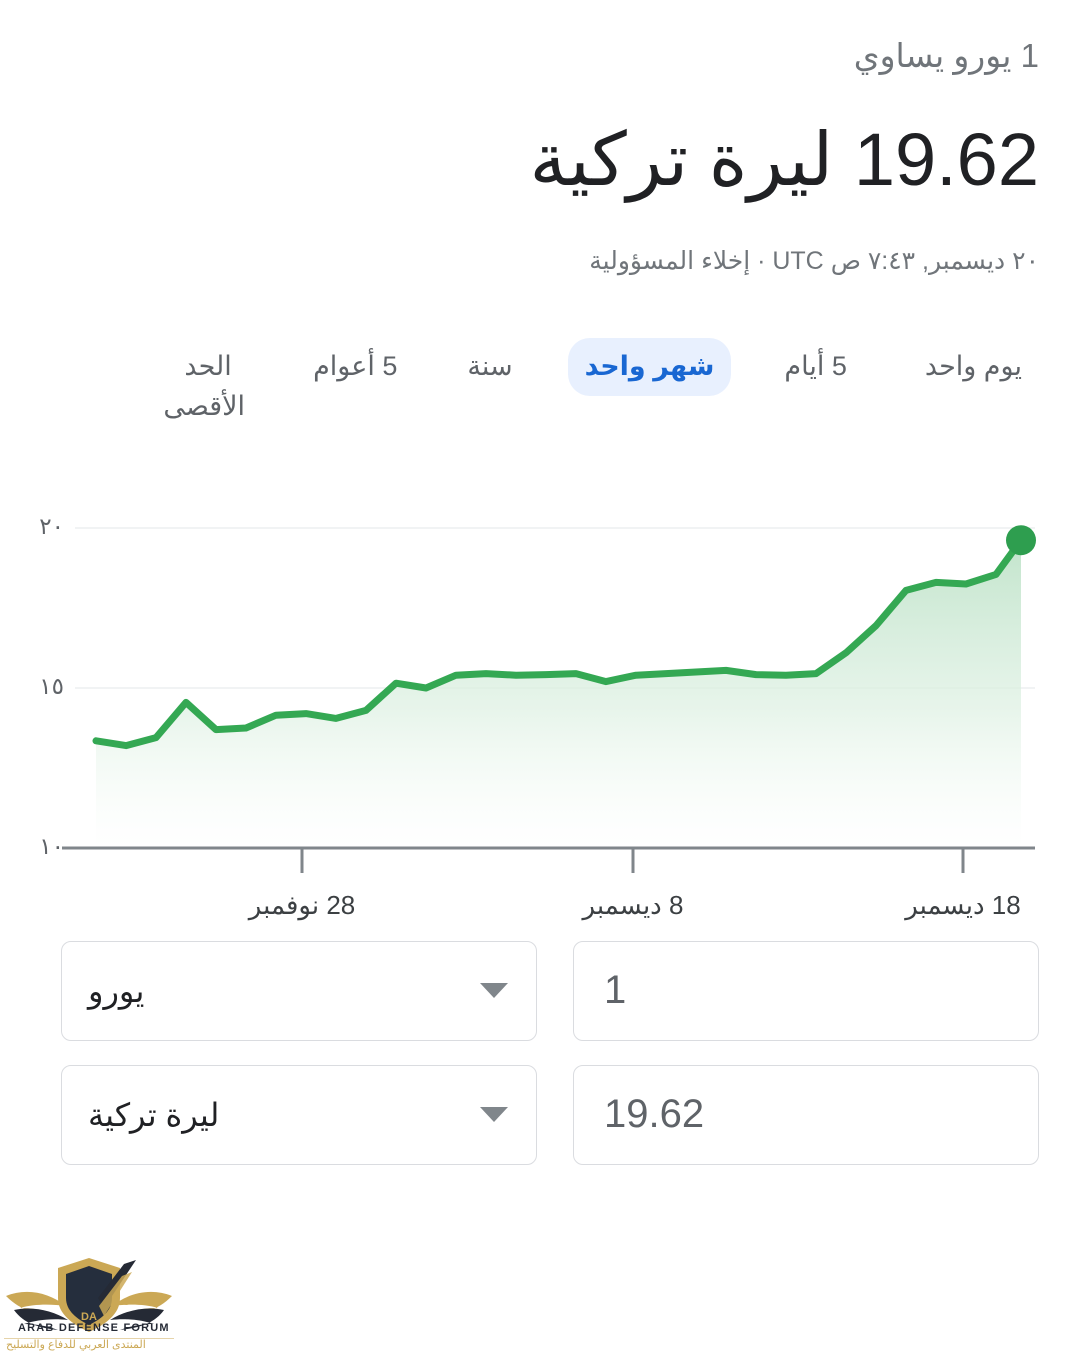 The width and height of the screenshot is (1079, 1354). I want to click on chart-x-axis, so click(548, 859).